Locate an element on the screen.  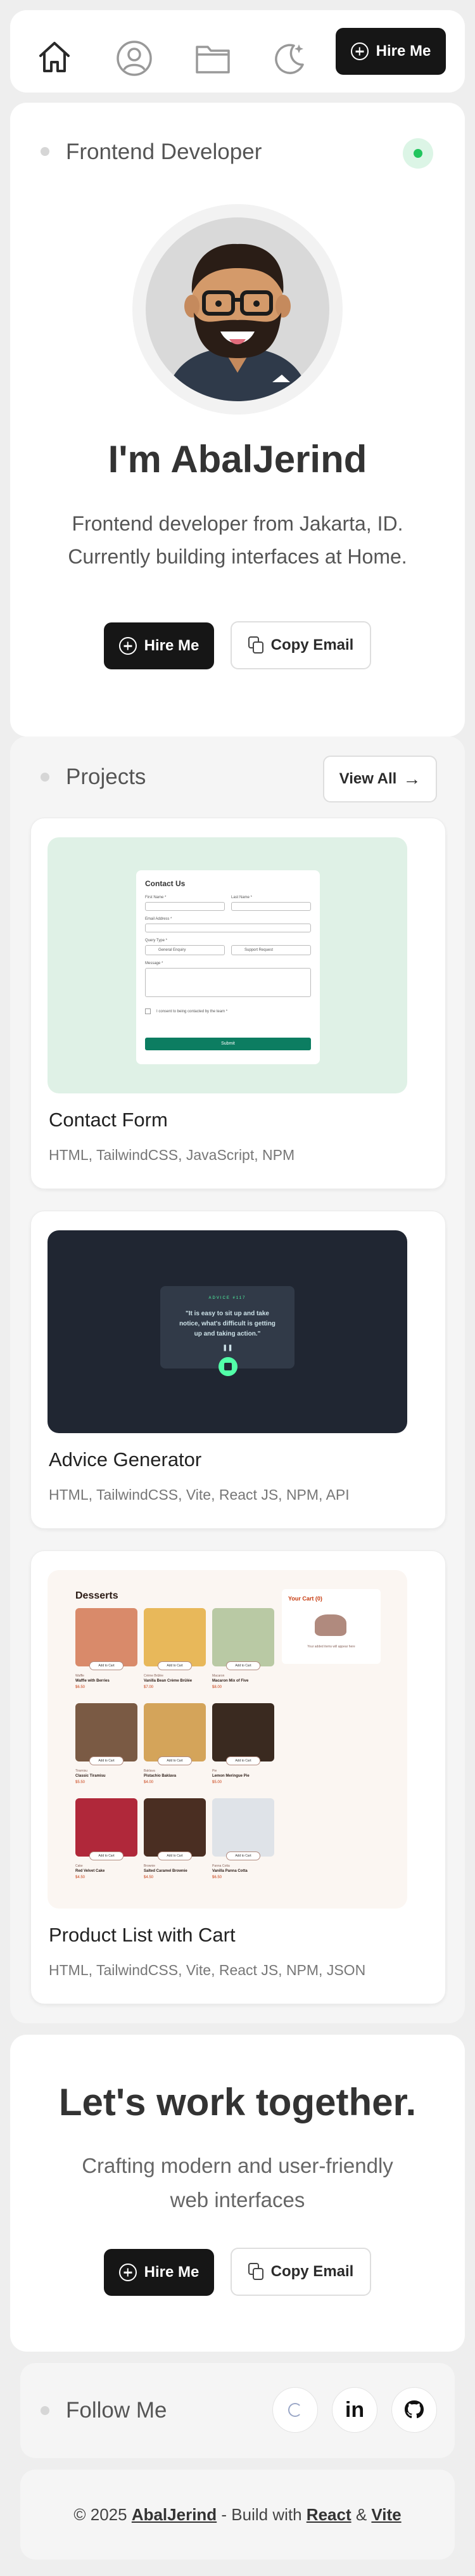
hero-line-2: Currently building interfaces at Home. is located at coordinates (237, 556).